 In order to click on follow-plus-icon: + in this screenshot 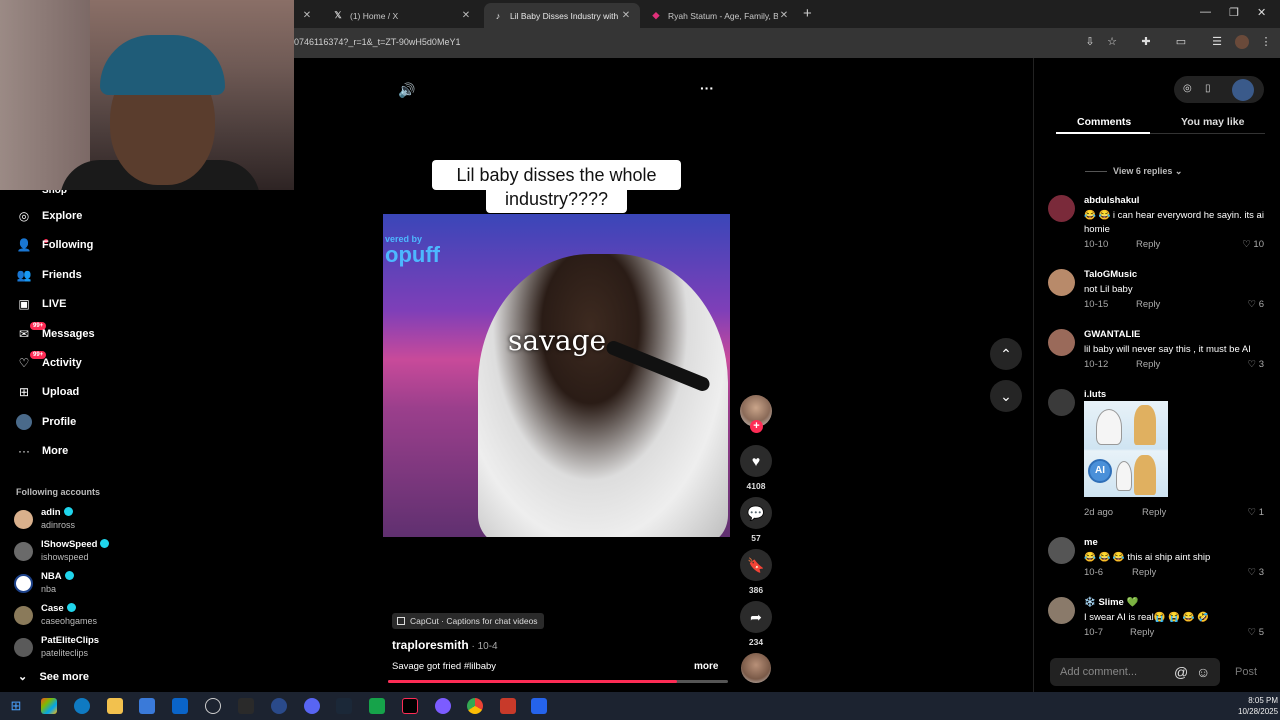, I will do `click(756, 426)`.